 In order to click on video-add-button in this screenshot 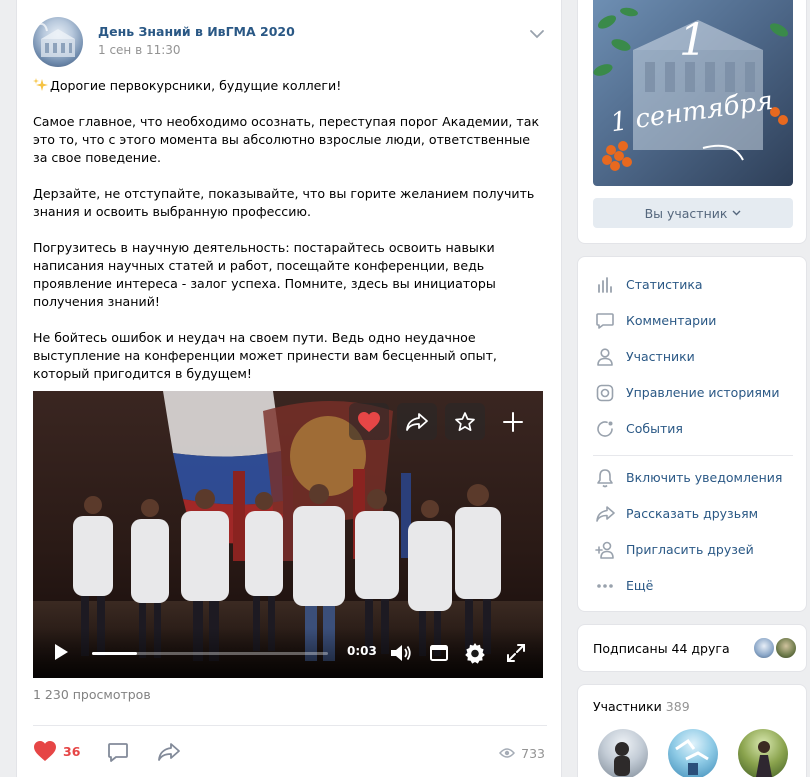, I will do `click(513, 421)`.